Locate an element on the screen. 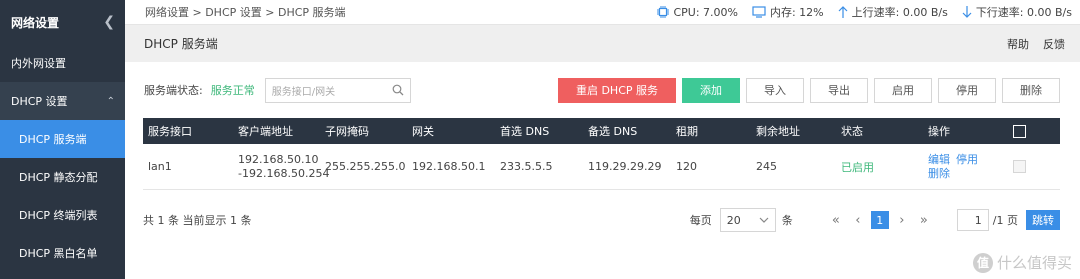 Image resolution: width=1080 pixels, height=279 pixels. disable-link: 停用 is located at coordinates (967, 160).